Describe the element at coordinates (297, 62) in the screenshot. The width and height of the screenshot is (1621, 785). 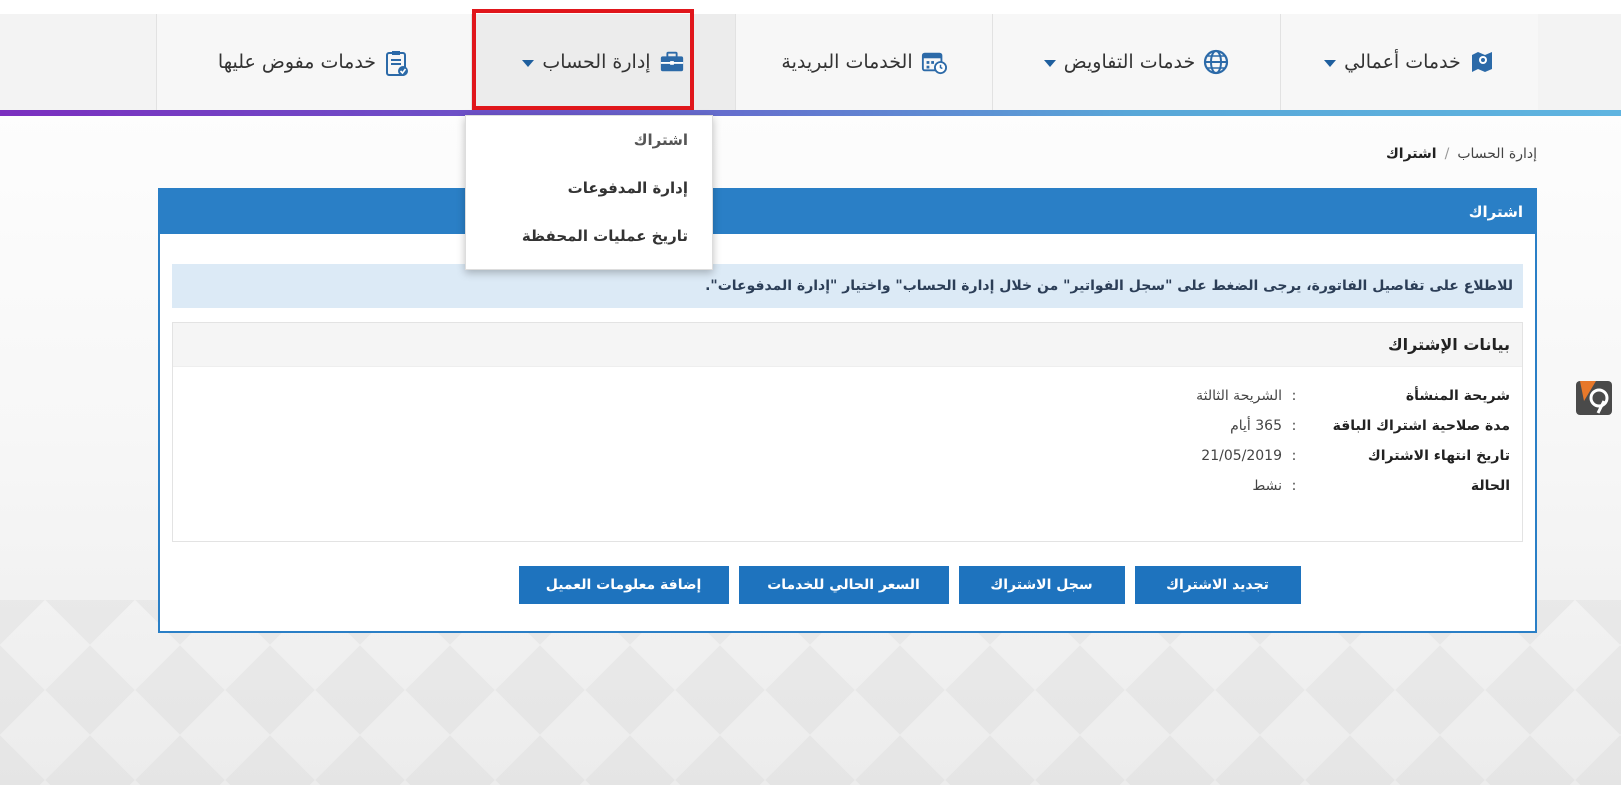
I see `nav-item-label: خدمات مفوض عليها` at that location.